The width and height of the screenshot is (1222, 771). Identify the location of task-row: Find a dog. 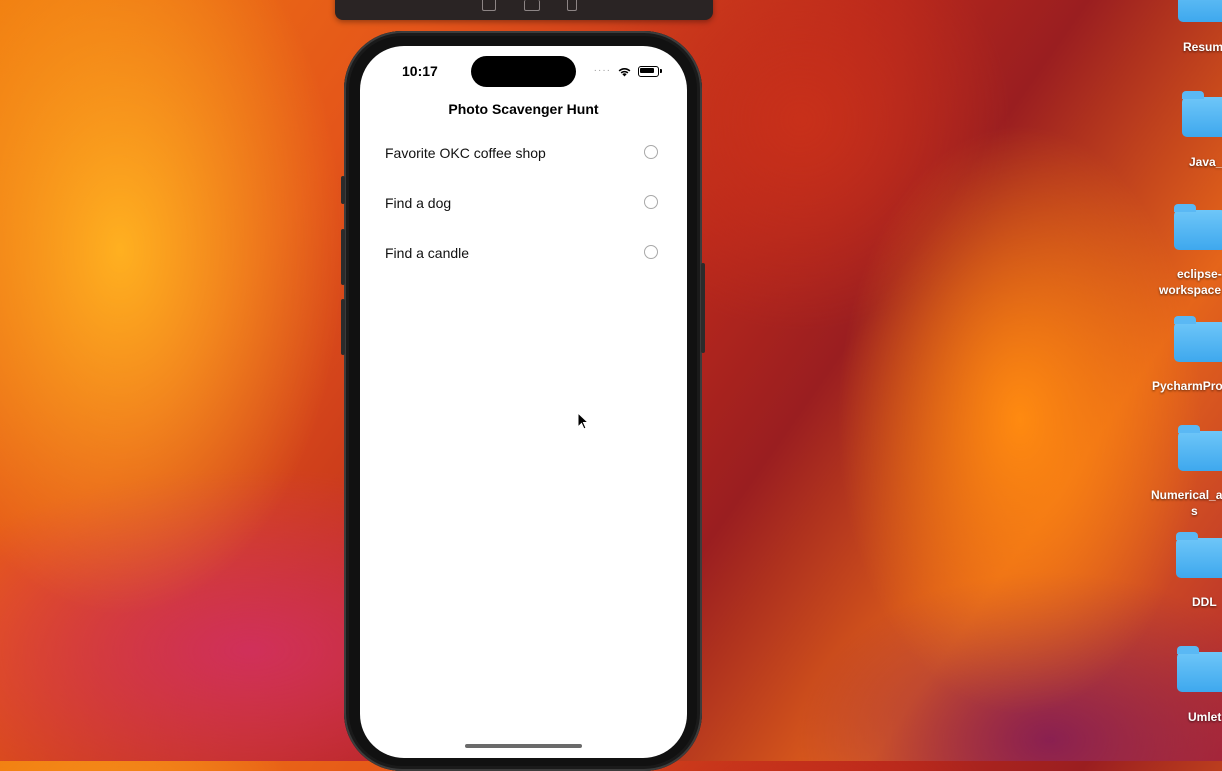
(523, 206).